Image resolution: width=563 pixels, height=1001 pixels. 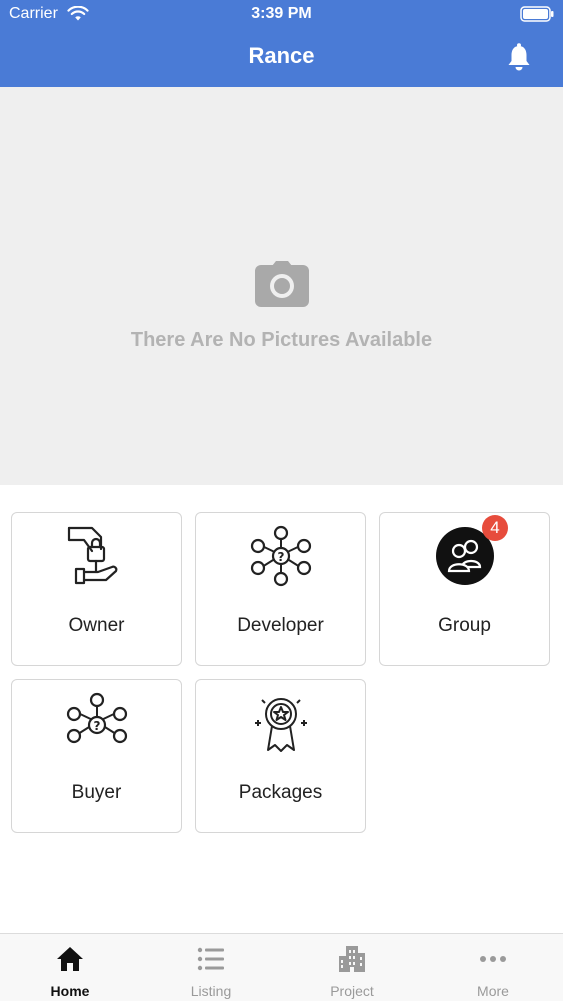 What do you see at coordinates (464, 625) in the screenshot?
I see `group-tile-label: Group` at bounding box center [464, 625].